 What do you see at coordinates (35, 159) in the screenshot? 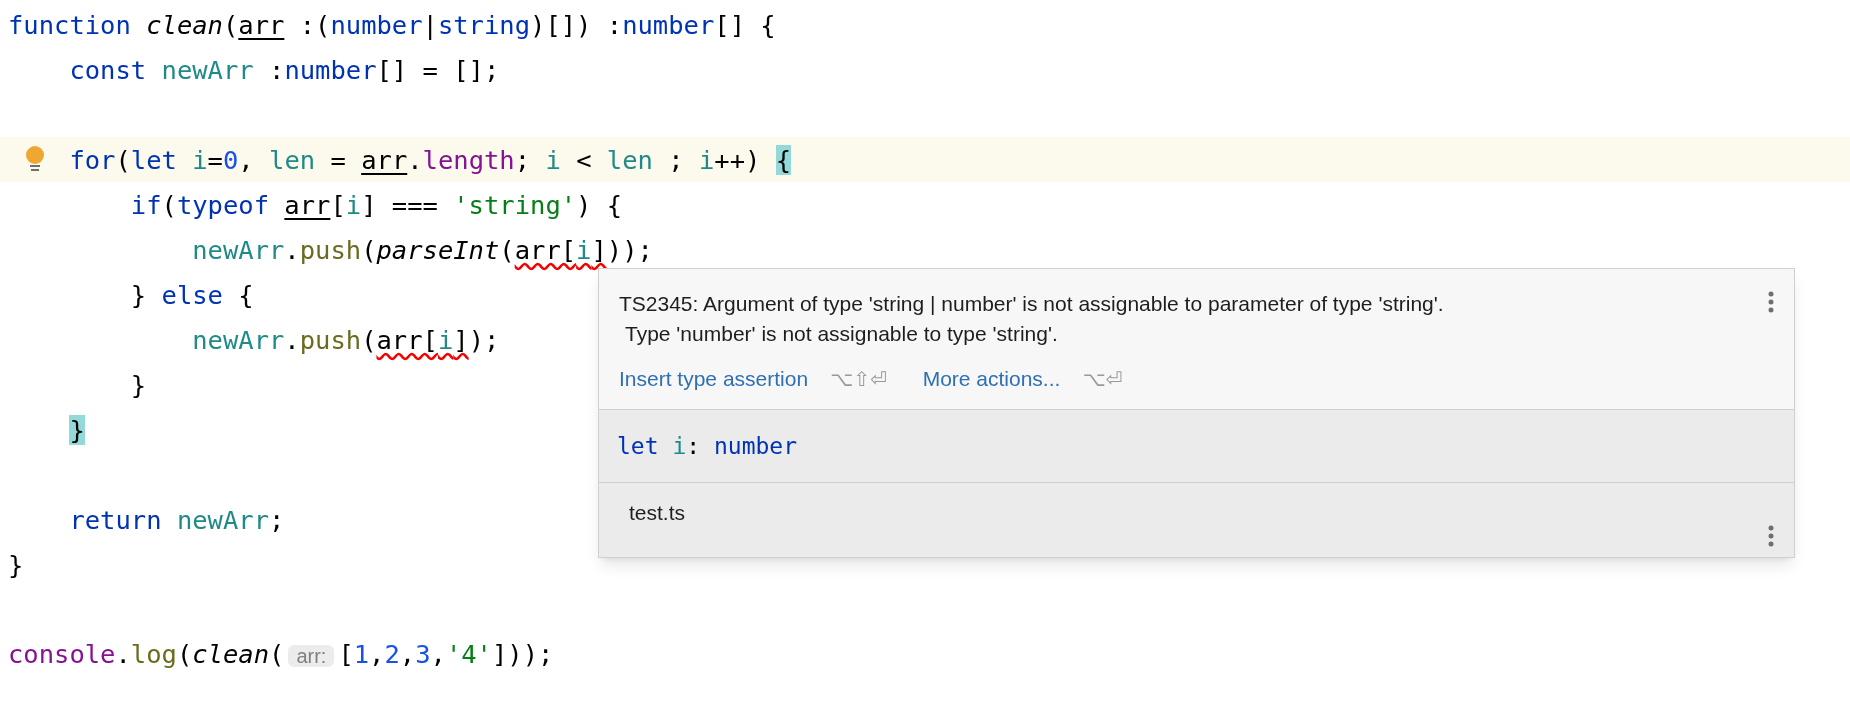
I see `lightbulb-icon` at bounding box center [35, 159].